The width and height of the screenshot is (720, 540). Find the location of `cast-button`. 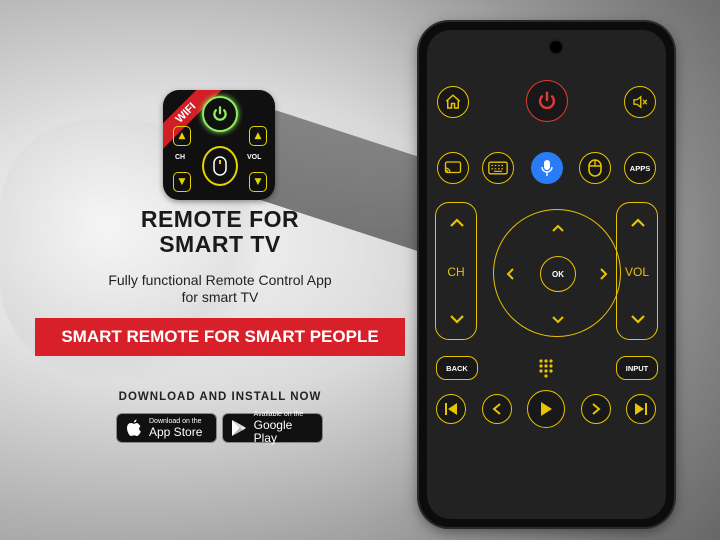

cast-button is located at coordinates (453, 168).